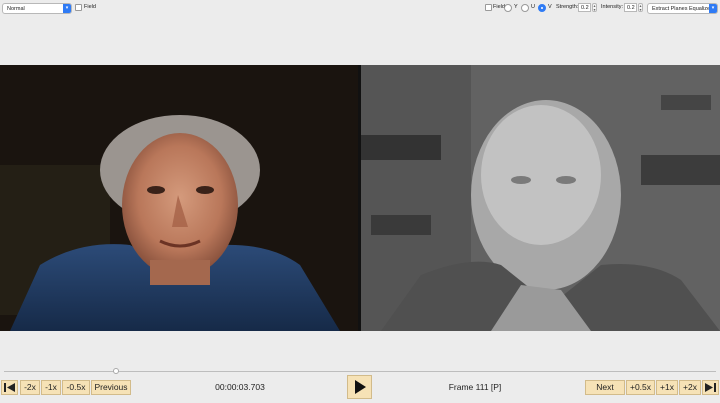 This screenshot has width=720, height=403. What do you see at coordinates (594, 7) in the screenshot?
I see `strength-stepper: ▴ ▾` at bounding box center [594, 7].